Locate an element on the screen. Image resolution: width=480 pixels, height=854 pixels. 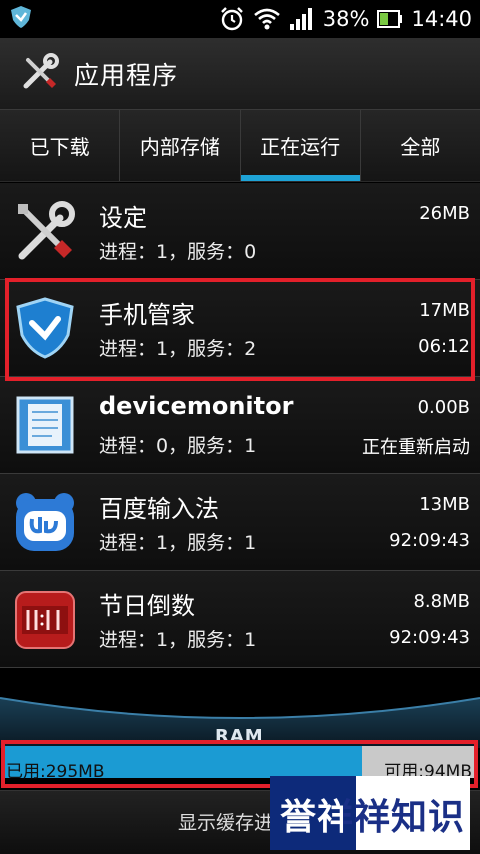
app-name: devicemonitor is located at coordinates (196, 406).